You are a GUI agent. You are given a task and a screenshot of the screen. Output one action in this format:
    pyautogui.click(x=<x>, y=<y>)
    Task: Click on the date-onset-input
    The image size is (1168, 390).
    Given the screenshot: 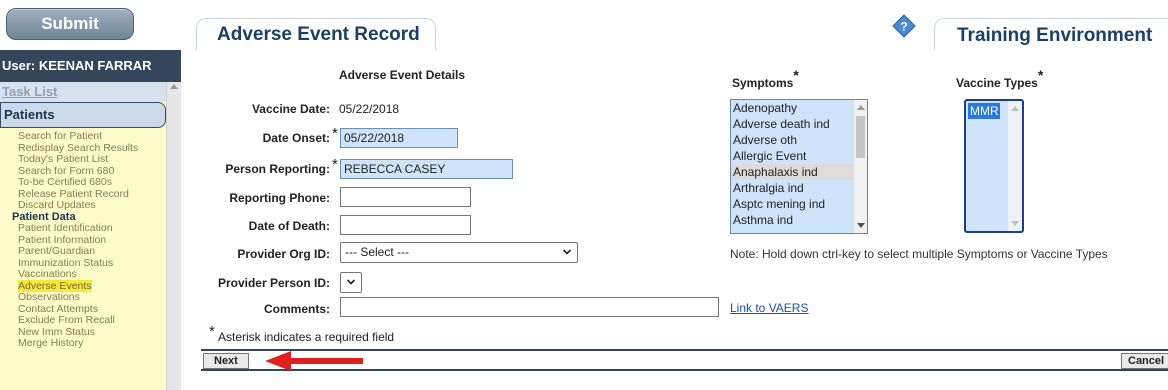 What is the action you would take?
    pyautogui.click(x=399, y=138)
    